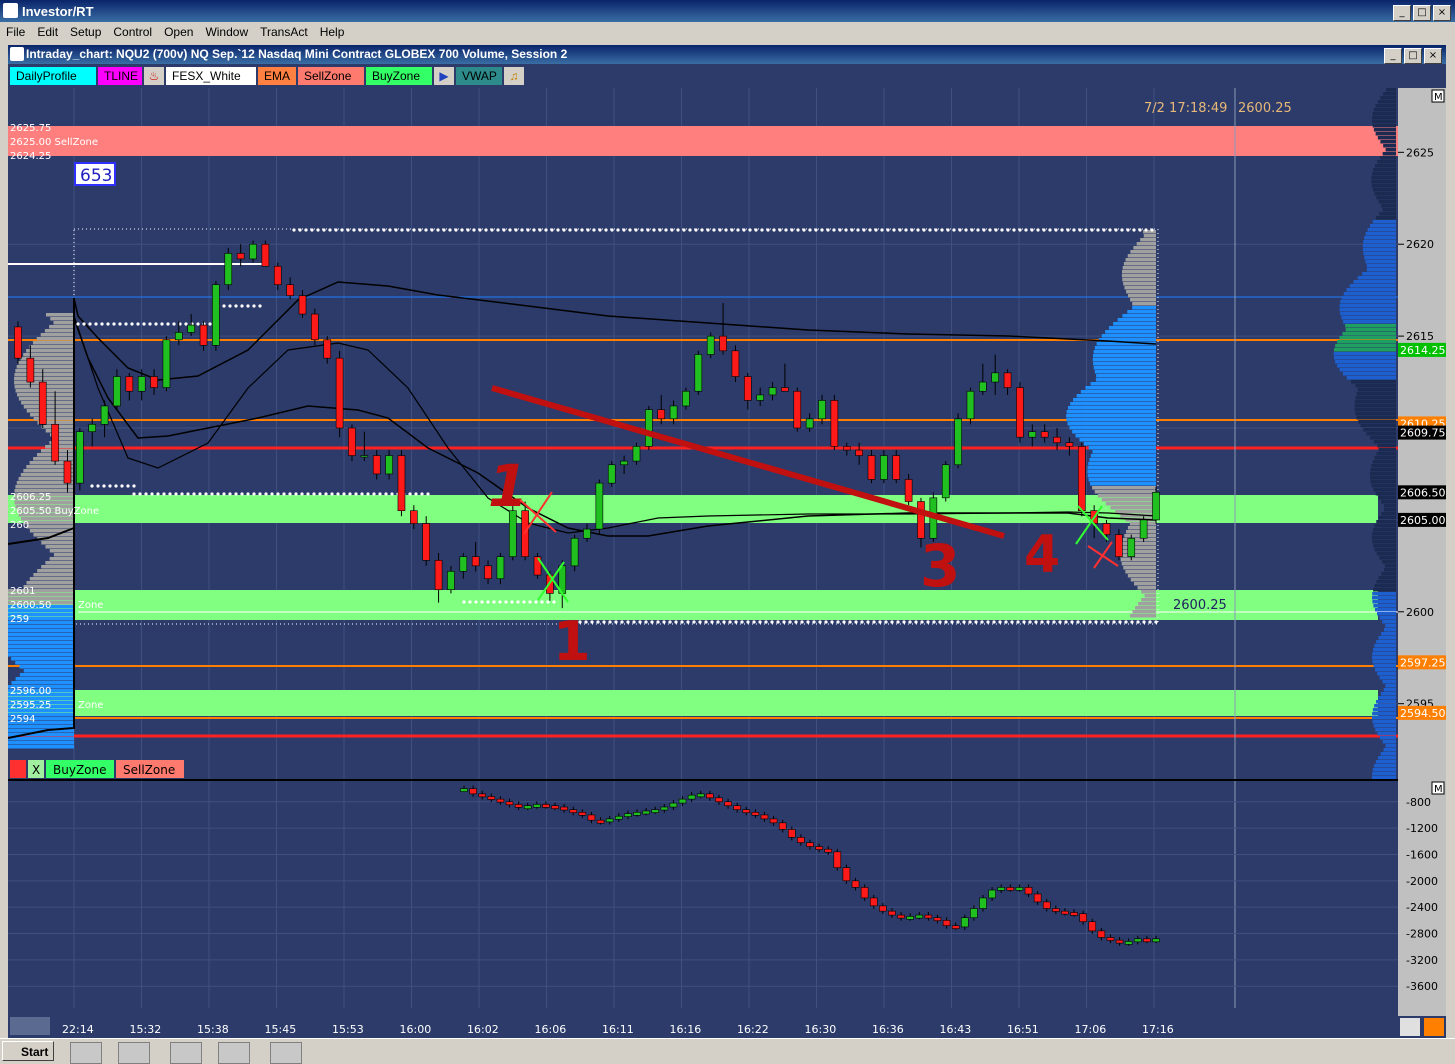  I want to click on menu-edit: Edit, so click(47, 30).